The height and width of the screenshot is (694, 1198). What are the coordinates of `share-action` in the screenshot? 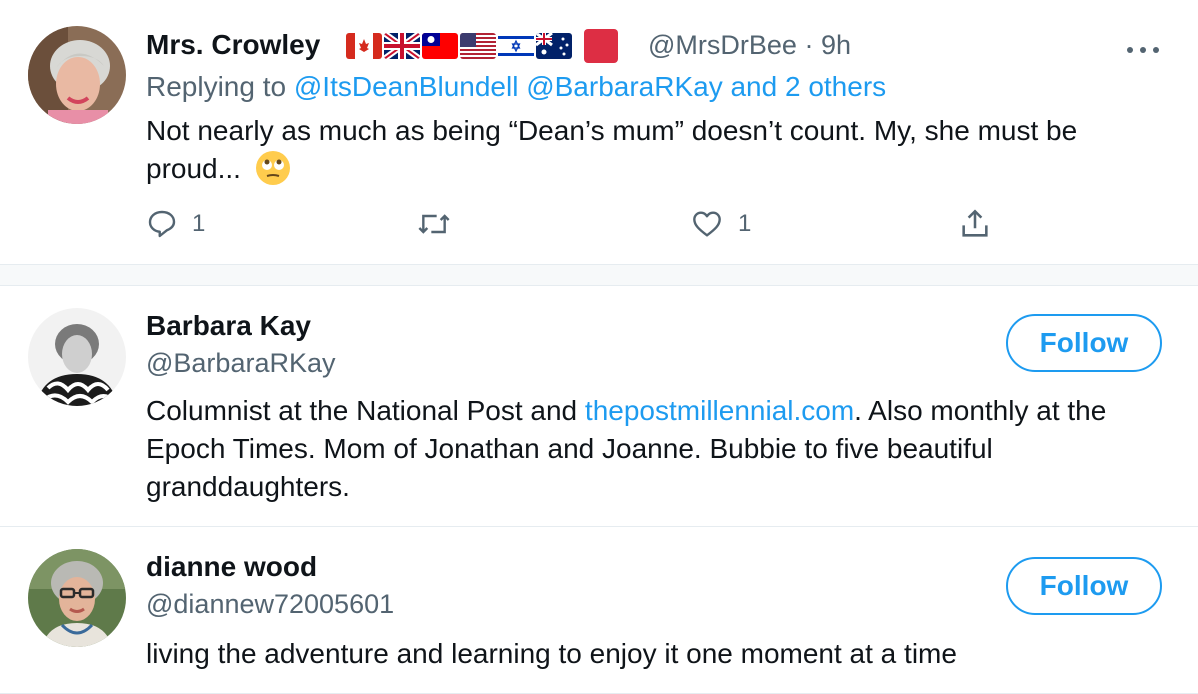 It's located at (975, 224).